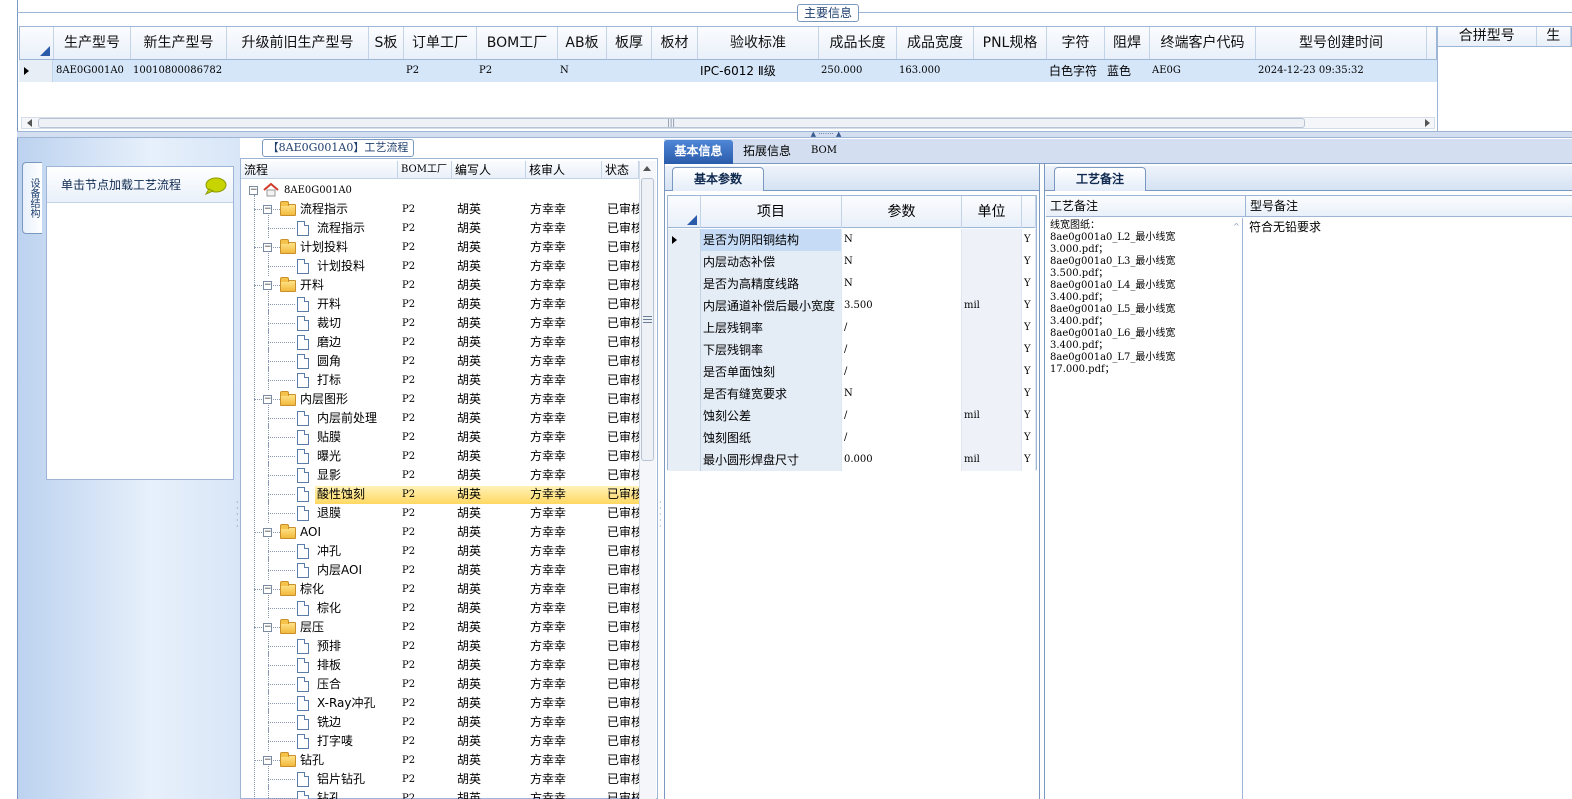 The height and width of the screenshot is (799, 1572). What do you see at coordinates (794, 134) in the screenshot?
I see `horizontal-splitter` at bounding box center [794, 134].